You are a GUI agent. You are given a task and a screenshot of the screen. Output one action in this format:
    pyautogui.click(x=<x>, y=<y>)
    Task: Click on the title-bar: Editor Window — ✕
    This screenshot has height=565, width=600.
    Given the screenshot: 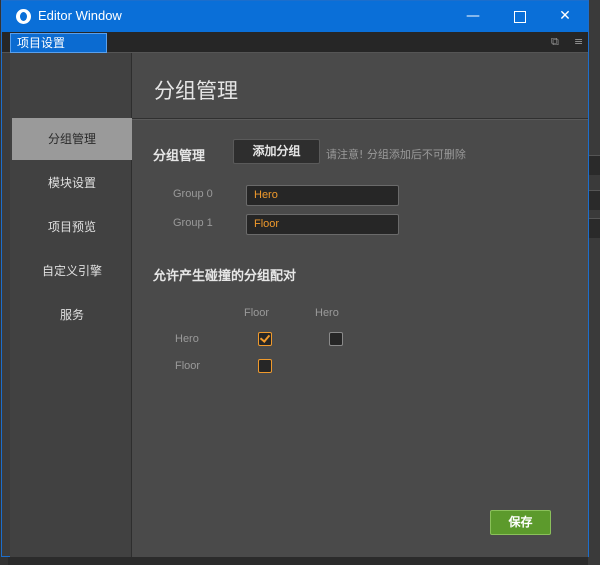 What is the action you would take?
    pyautogui.click(x=295, y=16)
    